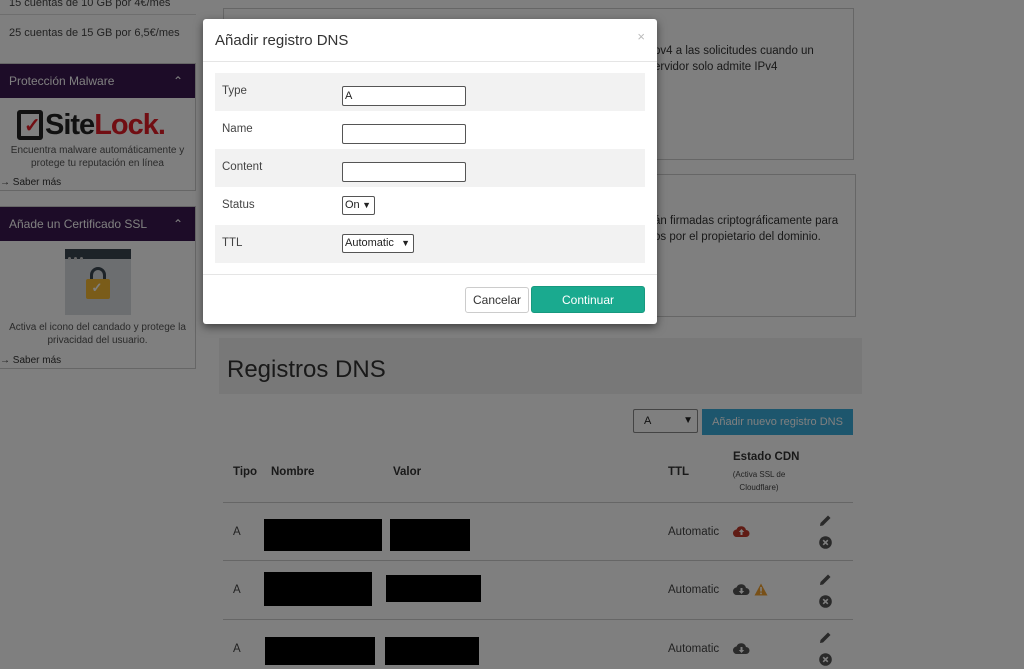  Describe the element at coordinates (404, 172) in the screenshot. I see `content-input` at that location.